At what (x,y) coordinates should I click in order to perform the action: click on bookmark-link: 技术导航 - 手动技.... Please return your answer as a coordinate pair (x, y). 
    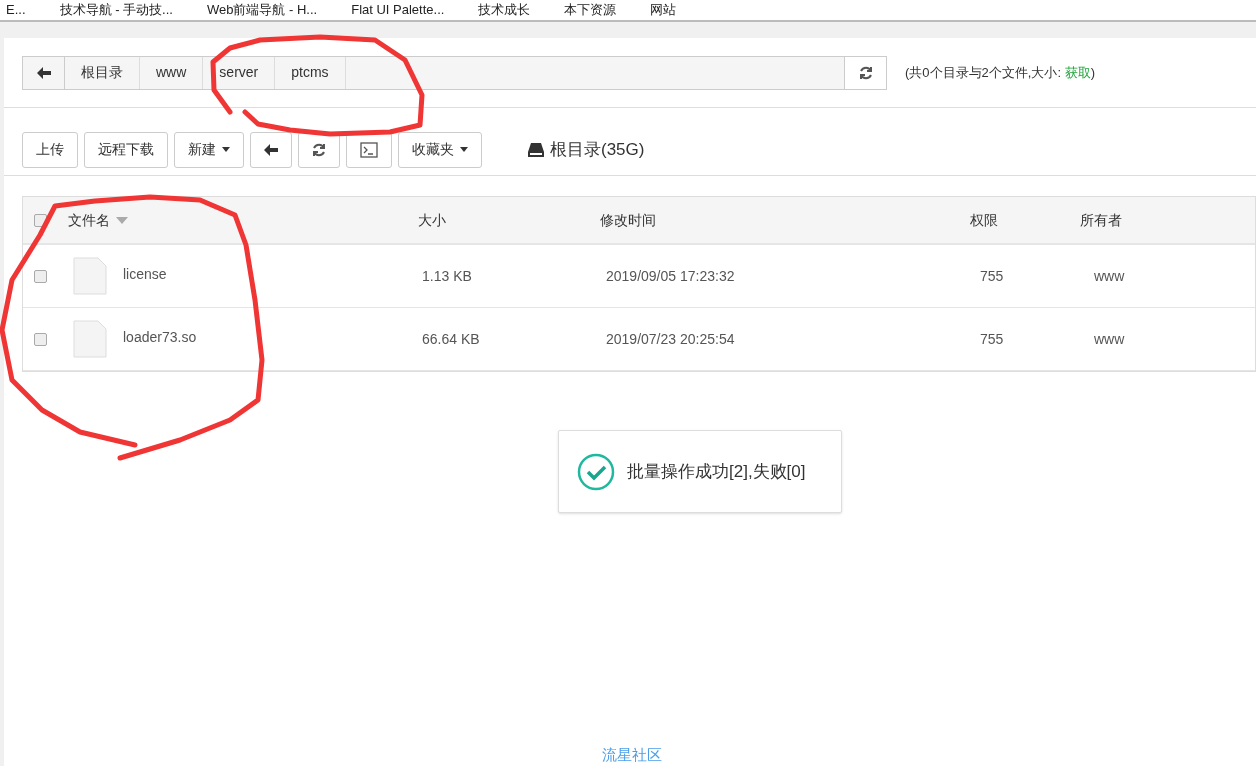
    Looking at the image, I should click on (116, 10).